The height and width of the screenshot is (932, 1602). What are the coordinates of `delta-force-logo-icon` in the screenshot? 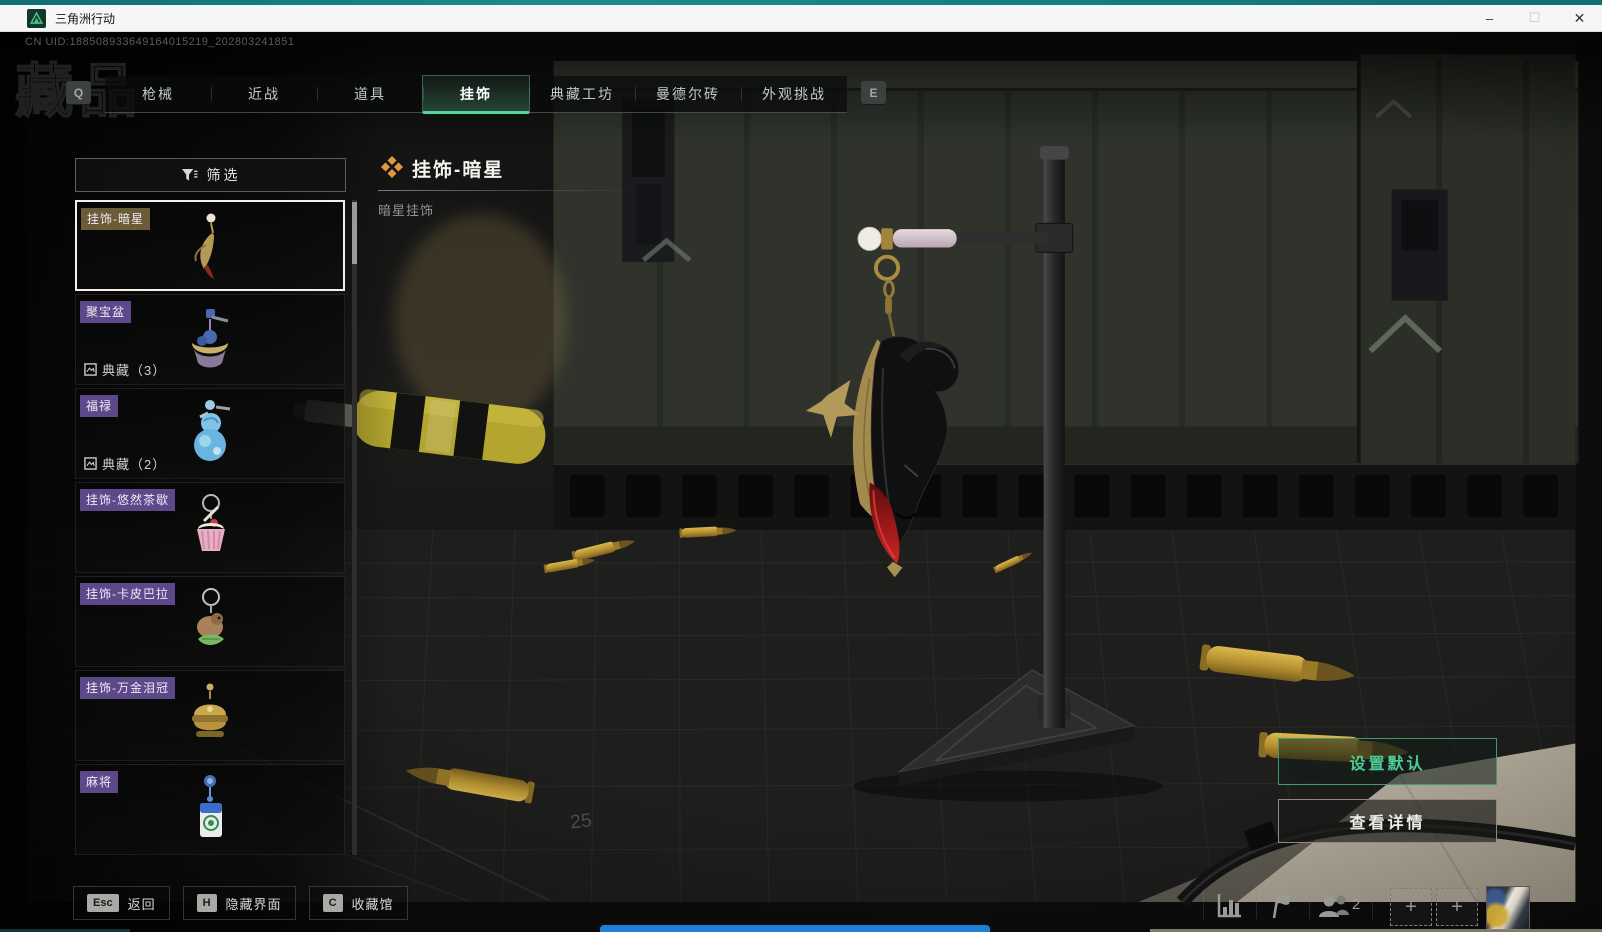 It's located at (36, 18).